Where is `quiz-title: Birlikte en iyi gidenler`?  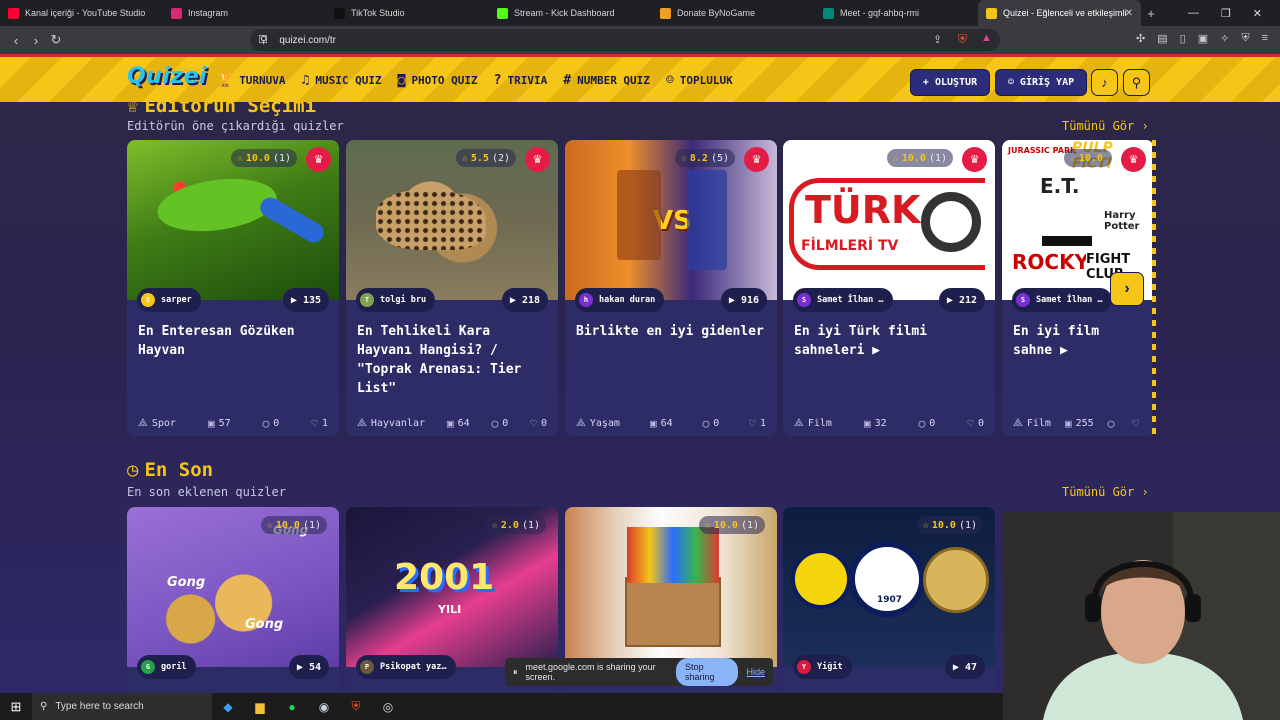
quiz-title: Birlikte en iyi gidenler is located at coordinates (671, 355).